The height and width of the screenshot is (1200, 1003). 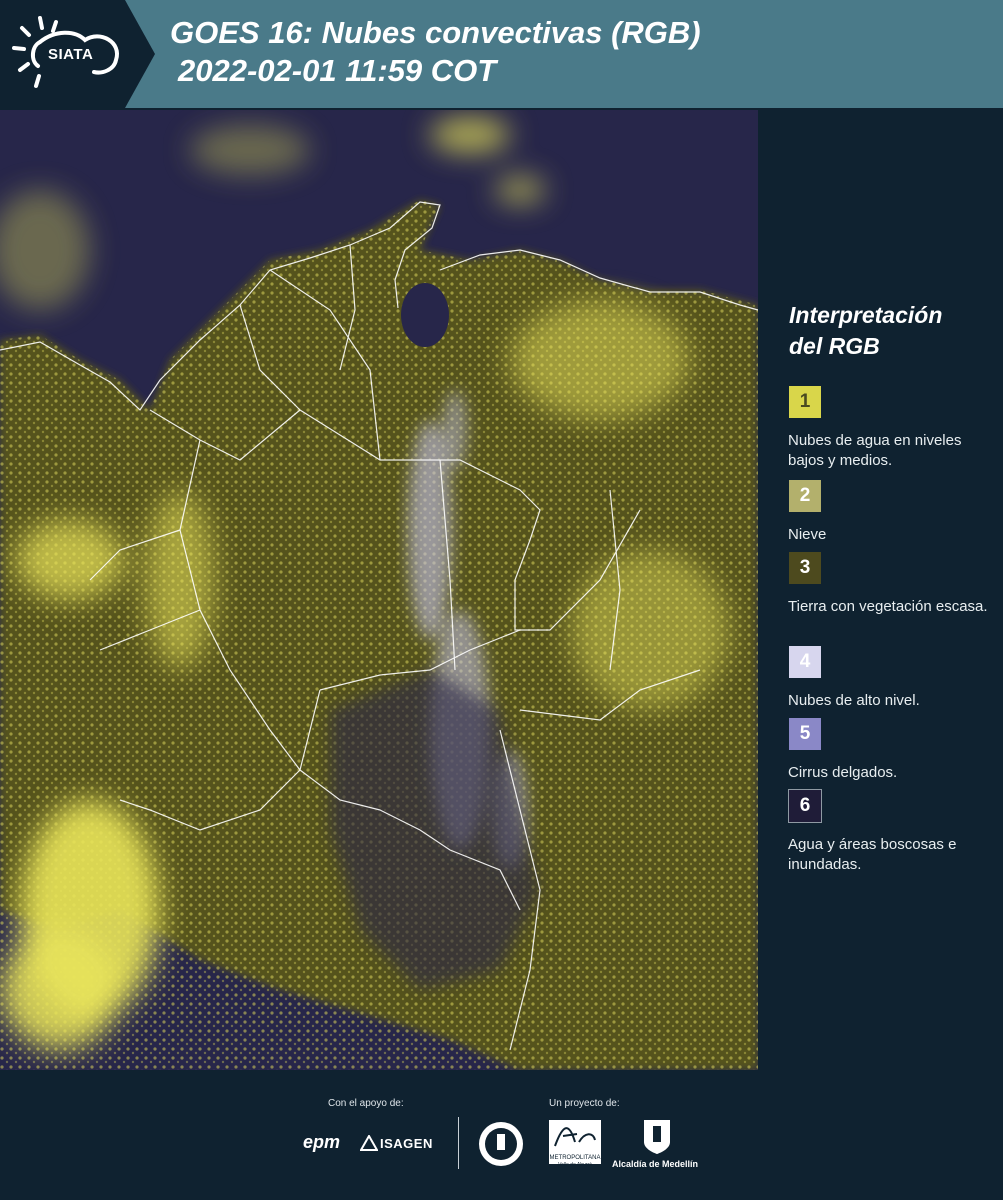 What do you see at coordinates (843, 772) in the screenshot?
I see `legend-label-5: Cirrus delgados.` at bounding box center [843, 772].